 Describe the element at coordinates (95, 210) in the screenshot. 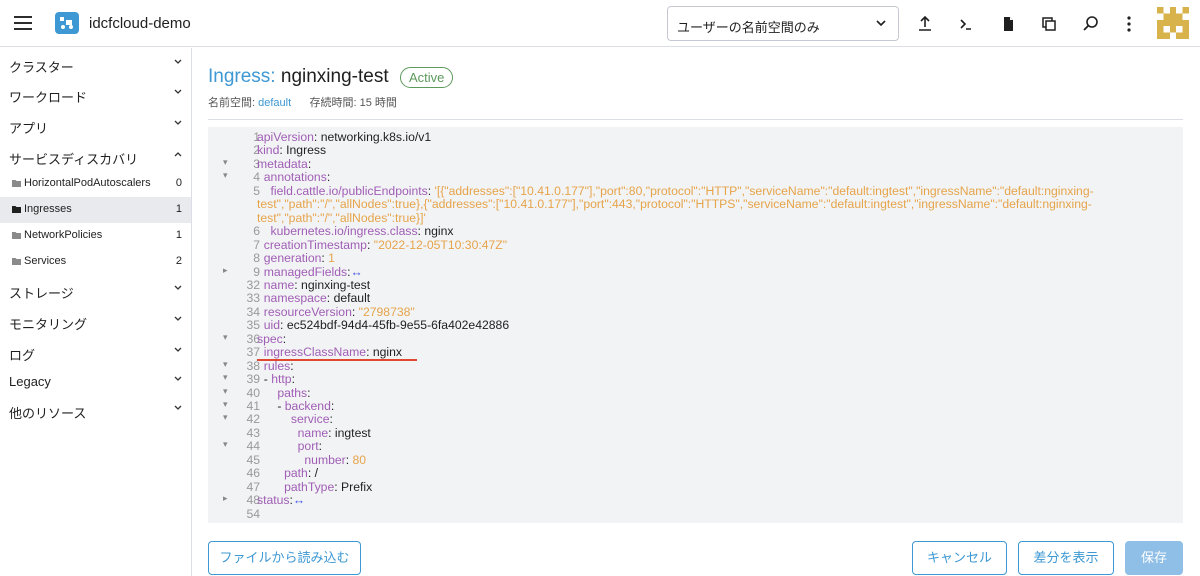

I see `sidebar-item-ingresses: Ingresses 1` at that location.